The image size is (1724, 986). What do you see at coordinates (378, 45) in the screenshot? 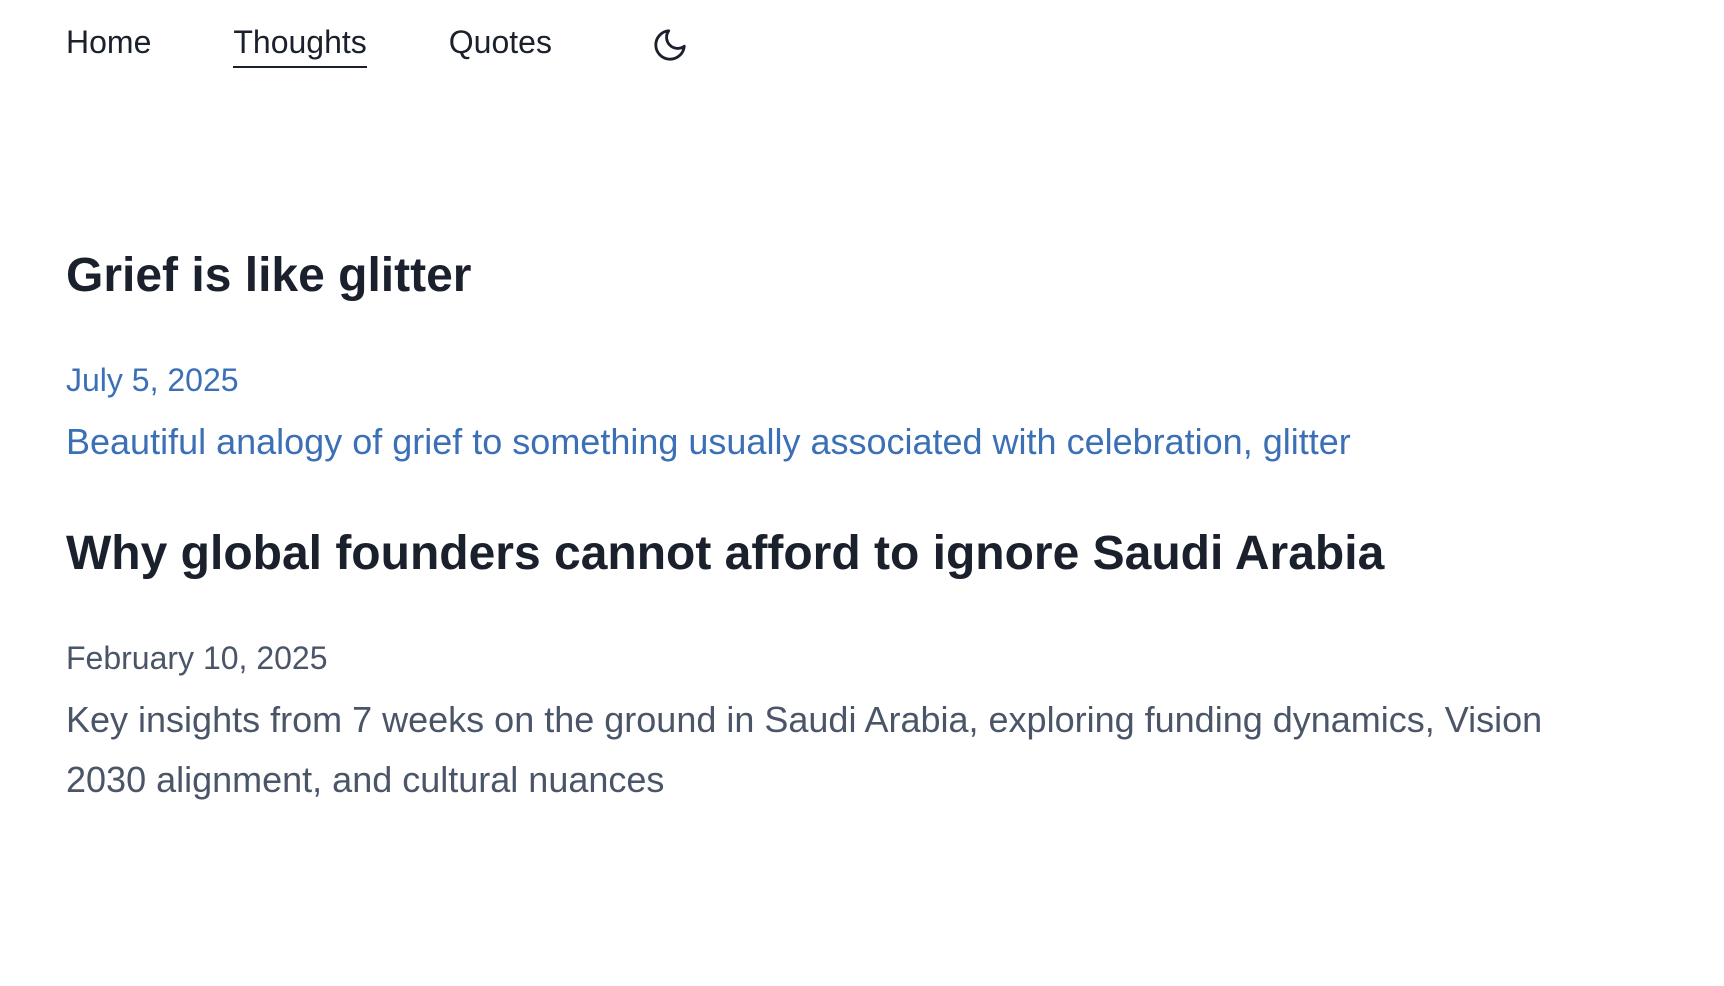
I see `top-nav: Home Thoughts Quotes` at bounding box center [378, 45].